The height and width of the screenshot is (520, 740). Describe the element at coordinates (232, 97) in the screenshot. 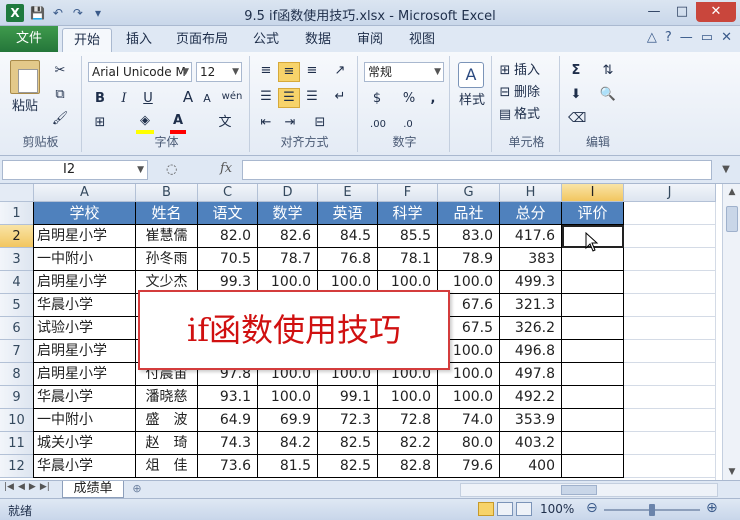

I see `phonetic-guide-button: wén` at that location.